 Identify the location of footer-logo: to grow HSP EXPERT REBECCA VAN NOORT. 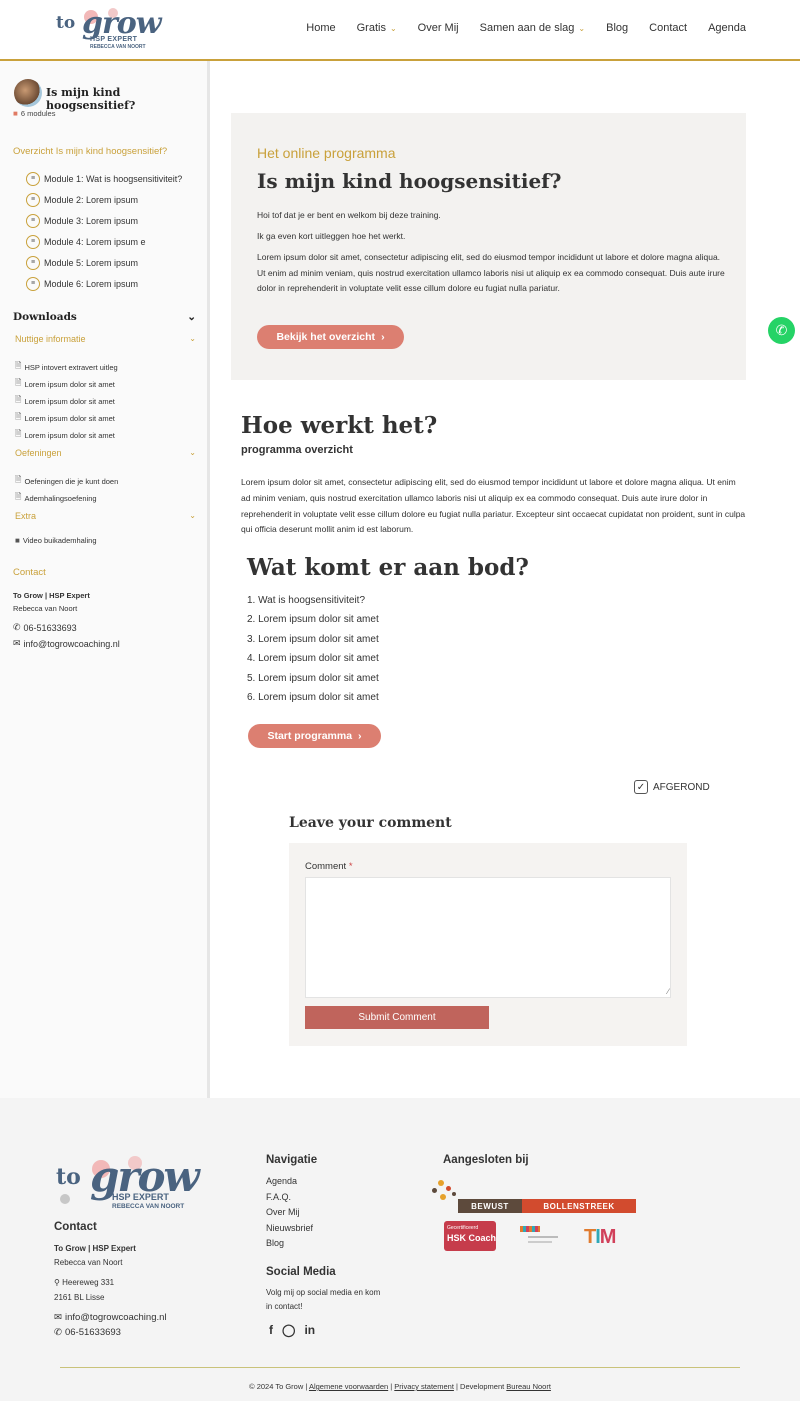
(129, 1184).